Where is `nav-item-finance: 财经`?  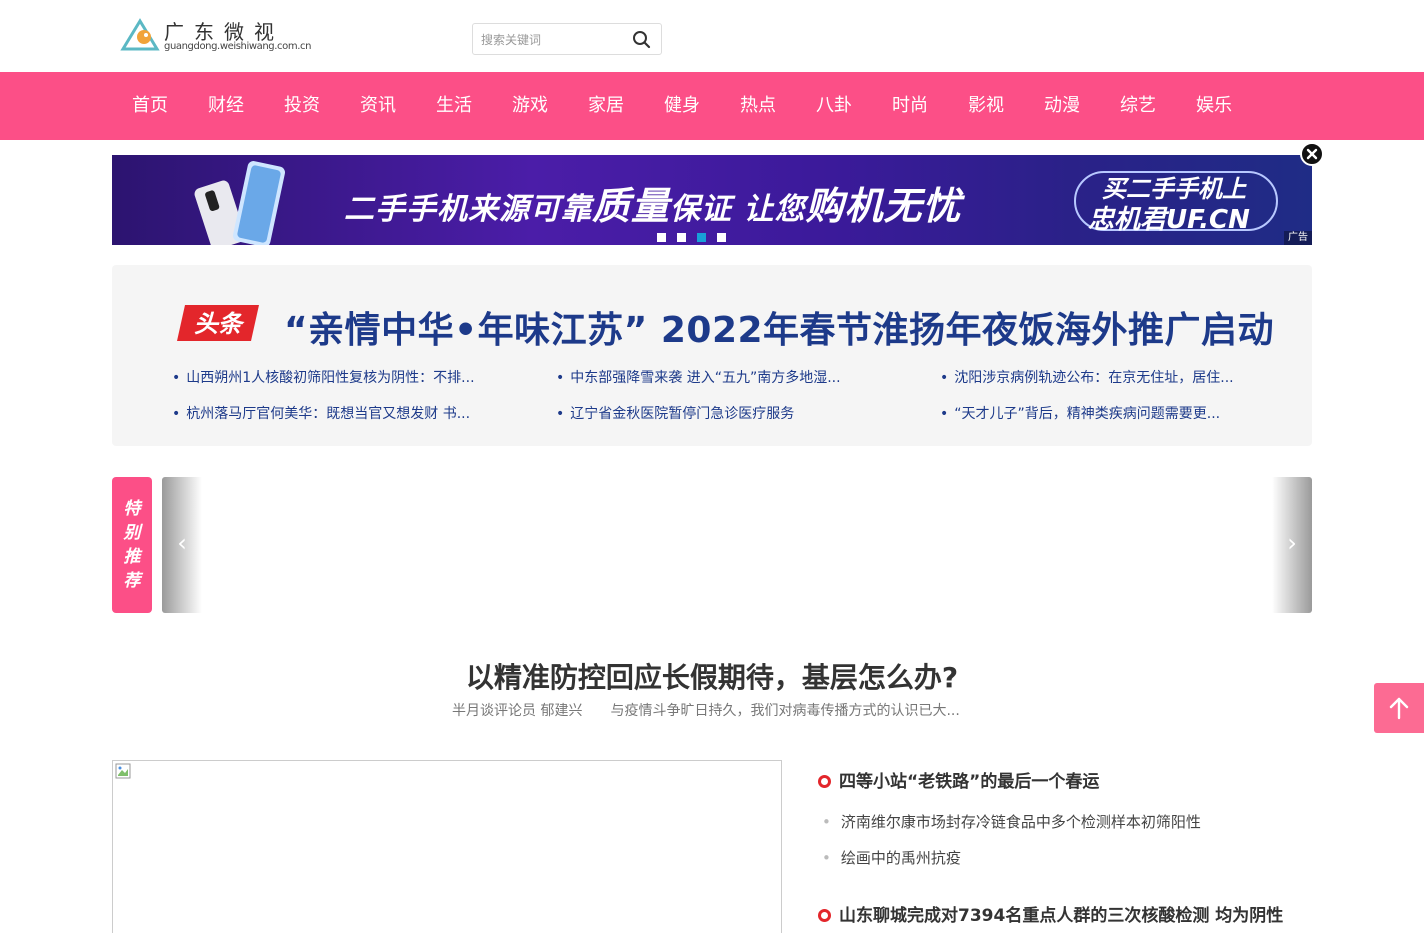 nav-item-finance: 财经 is located at coordinates (226, 106).